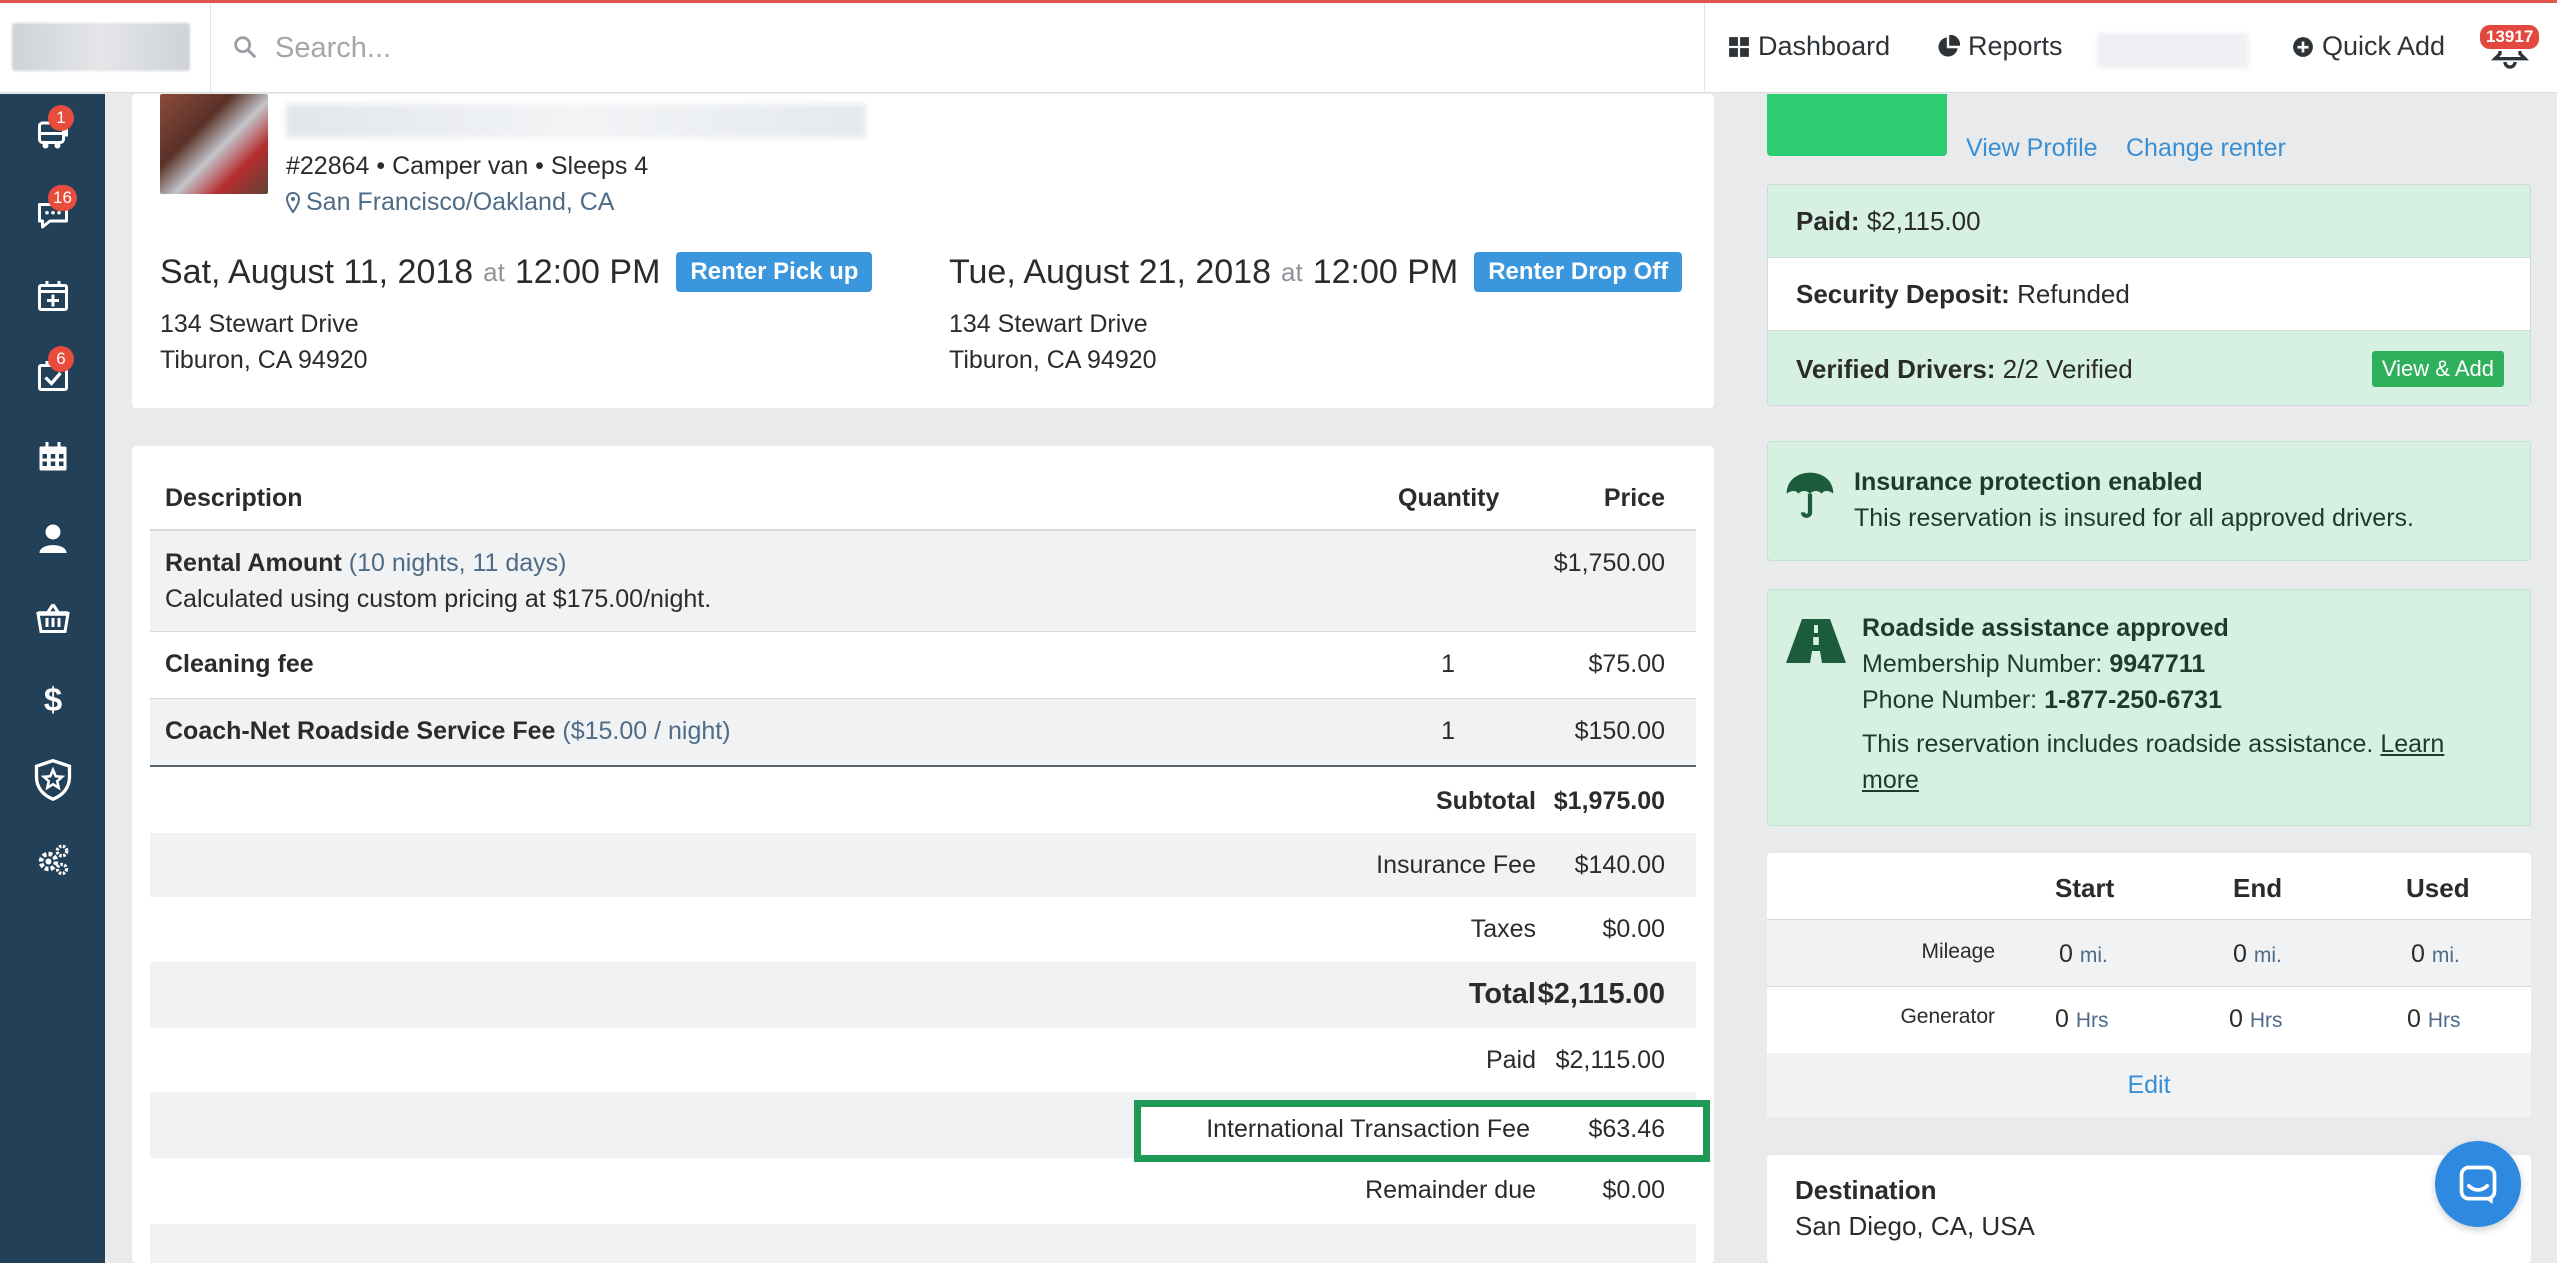 This screenshot has width=2557, height=1263. What do you see at coordinates (1449, 498) in the screenshot?
I see `col-quantity: Quantity` at bounding box center [1449, 498].